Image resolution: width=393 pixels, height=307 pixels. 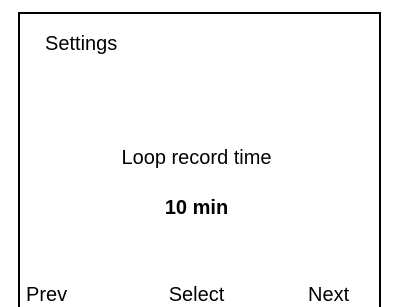 I want to click on screen-title: Settings, so click(x=81, y=44).